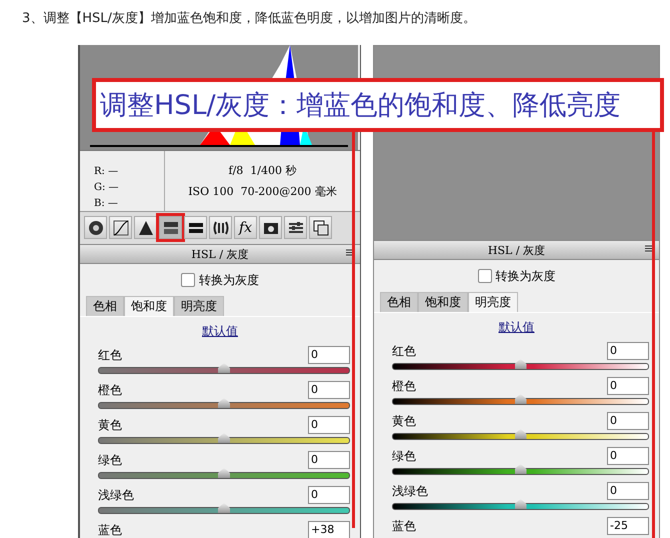 The height and width of the screenshot is (538, 670). I want to click on curve-icon, so click(120, 228).